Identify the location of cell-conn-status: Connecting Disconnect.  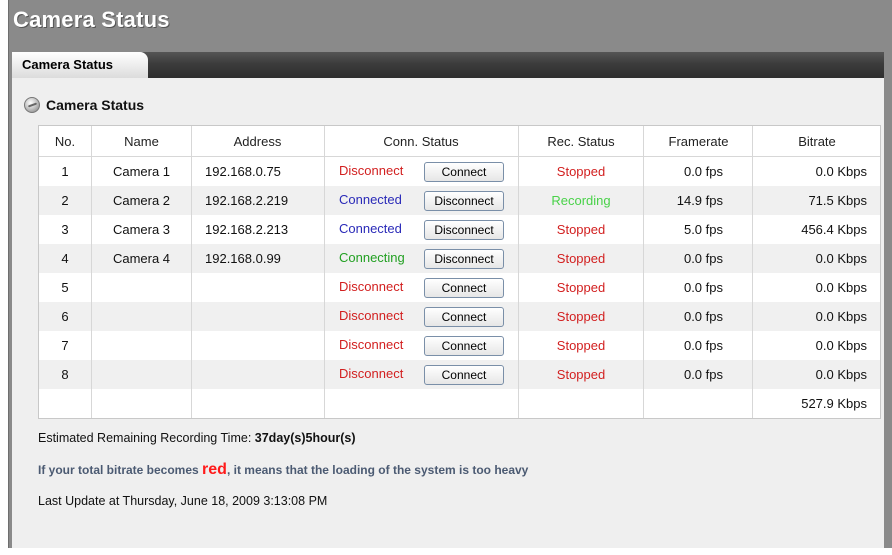
(421, 258).